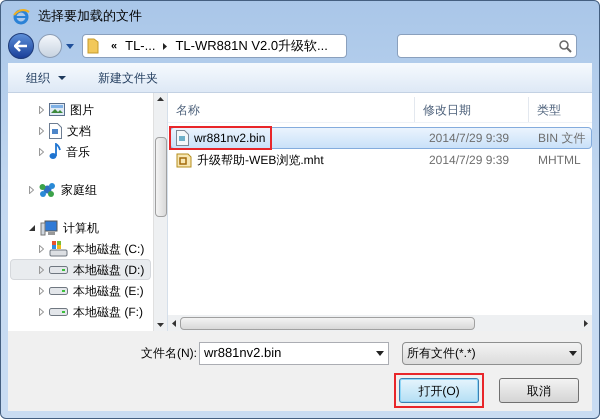 This screenshot has width=600, height=419. What do you see at coordinates (80, 130) in the screenshot?
I see `tree-item: 文档` at bounding box center [80, 130].